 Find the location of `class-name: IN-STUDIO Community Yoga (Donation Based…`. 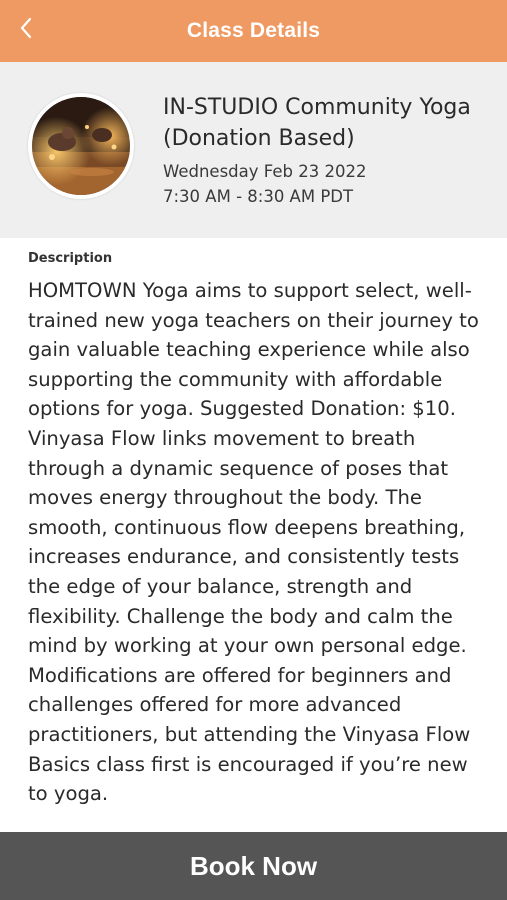

class-name: IN-STUDIO Community Yoga (Donation Based… is located at coordinates (317, 123).